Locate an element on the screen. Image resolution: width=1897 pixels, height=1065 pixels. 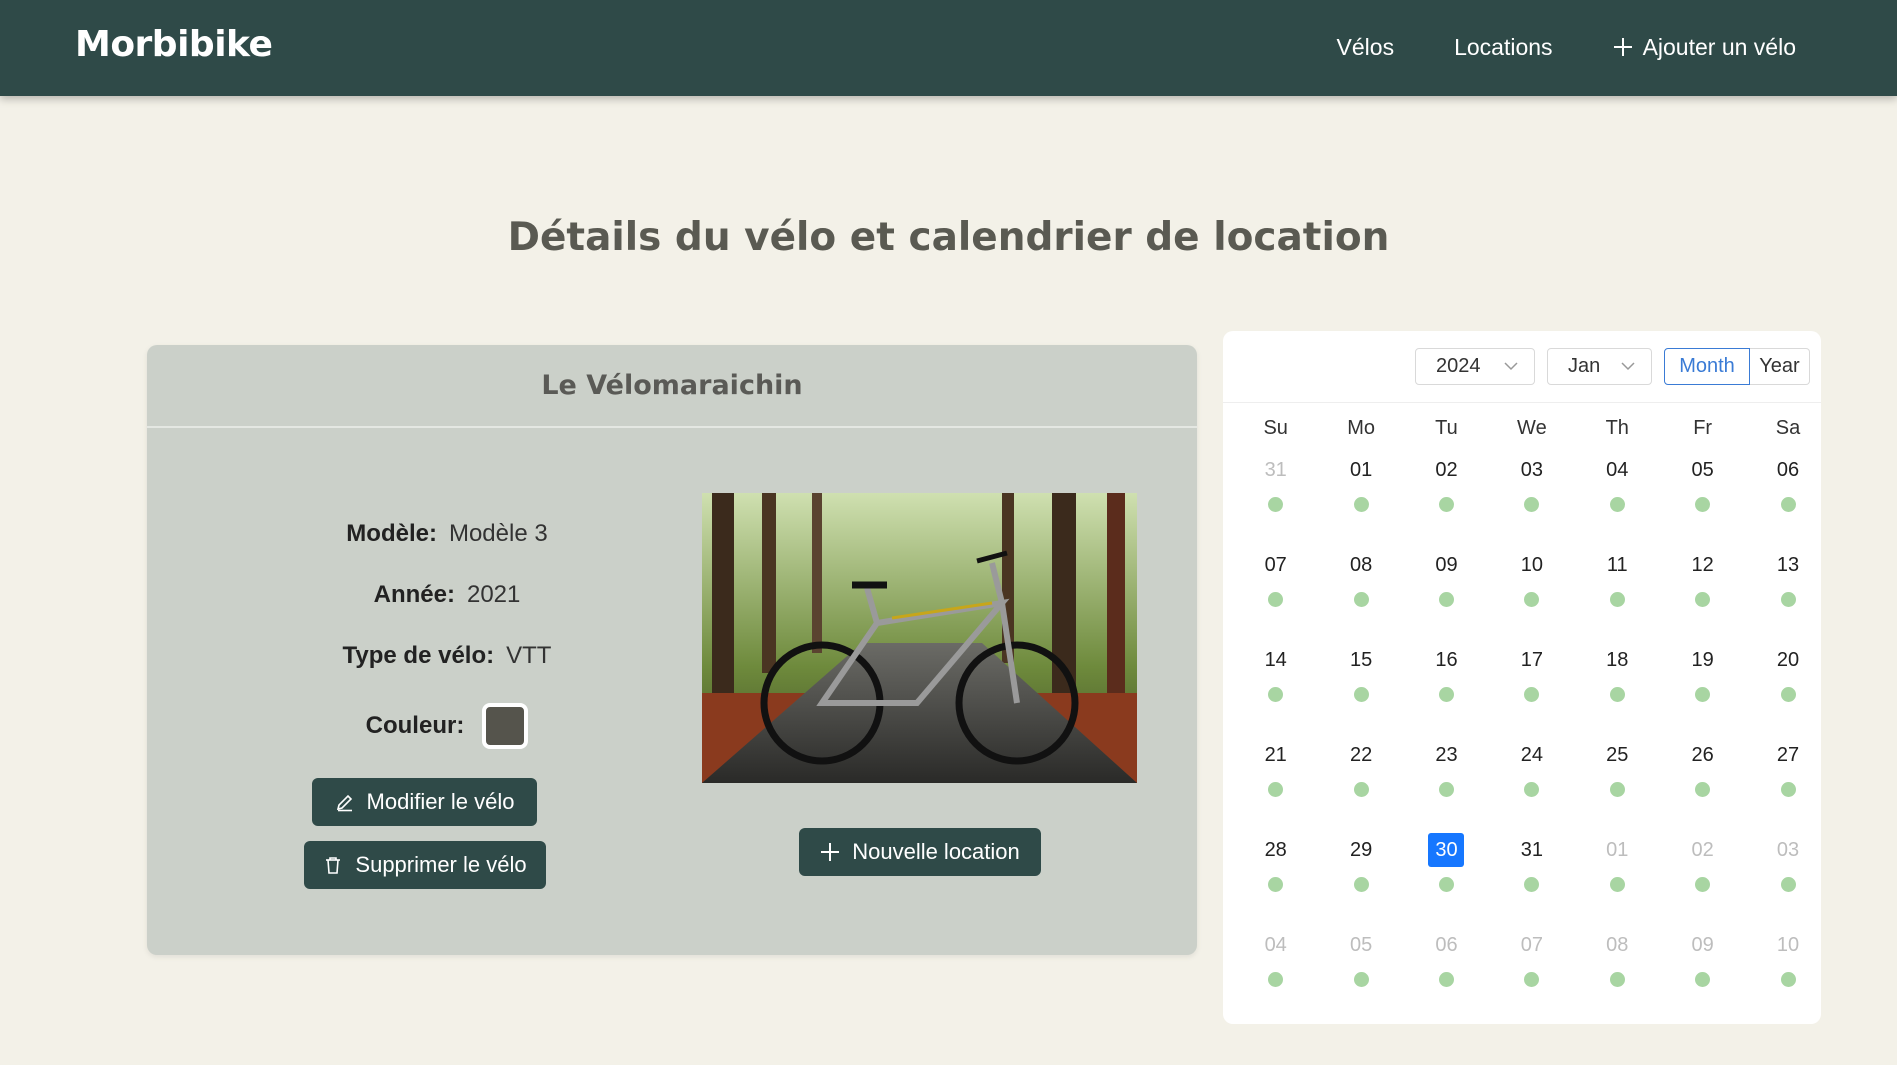
main-nav: Vélos Locations Ajouter un vélo is located at coordinates (1536, 47).